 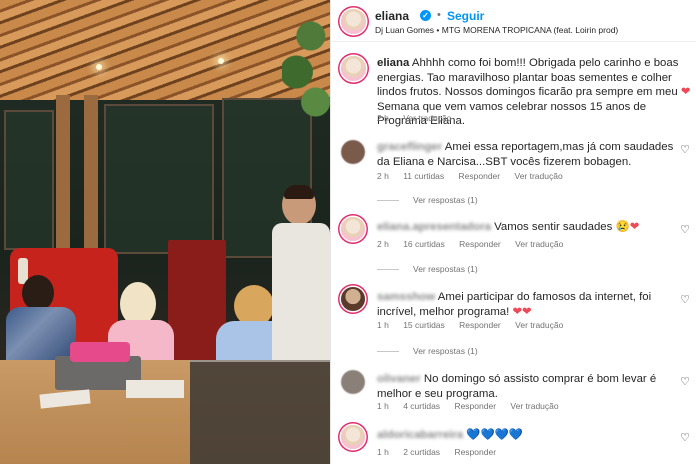 I want to click on glass-box, so click(x=260, y=412).